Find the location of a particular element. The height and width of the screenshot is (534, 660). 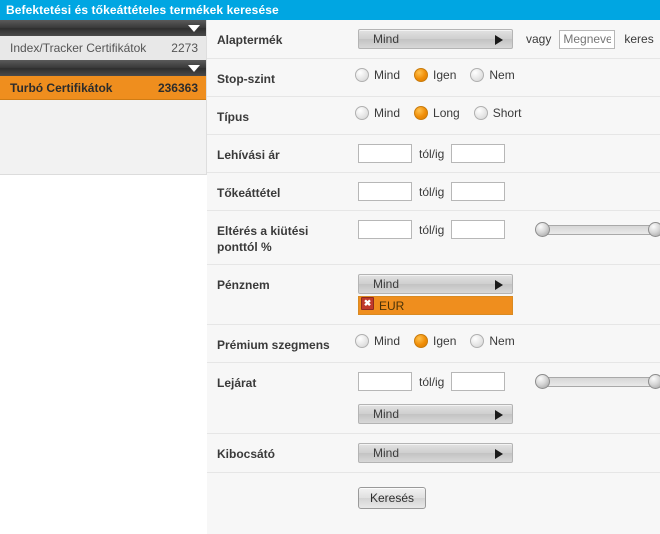

sidebar-item-index-tracker-certifikatok: Index/Tracker Certifikátok 2273 is located at coordinates (103, 48).